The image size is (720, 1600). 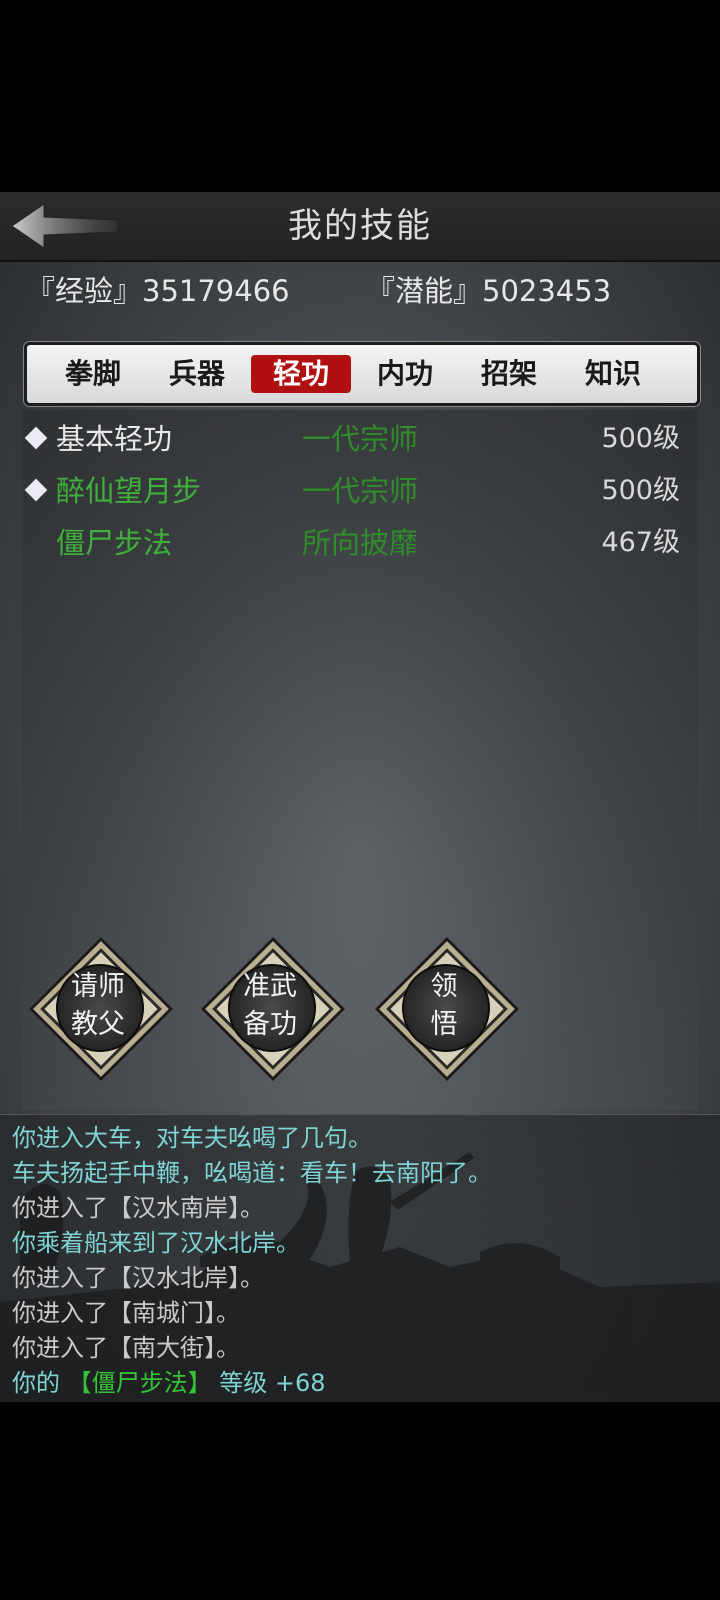 I want to click on log-skill-name: 【僵尸步法】, so click(x=143, y=1383).